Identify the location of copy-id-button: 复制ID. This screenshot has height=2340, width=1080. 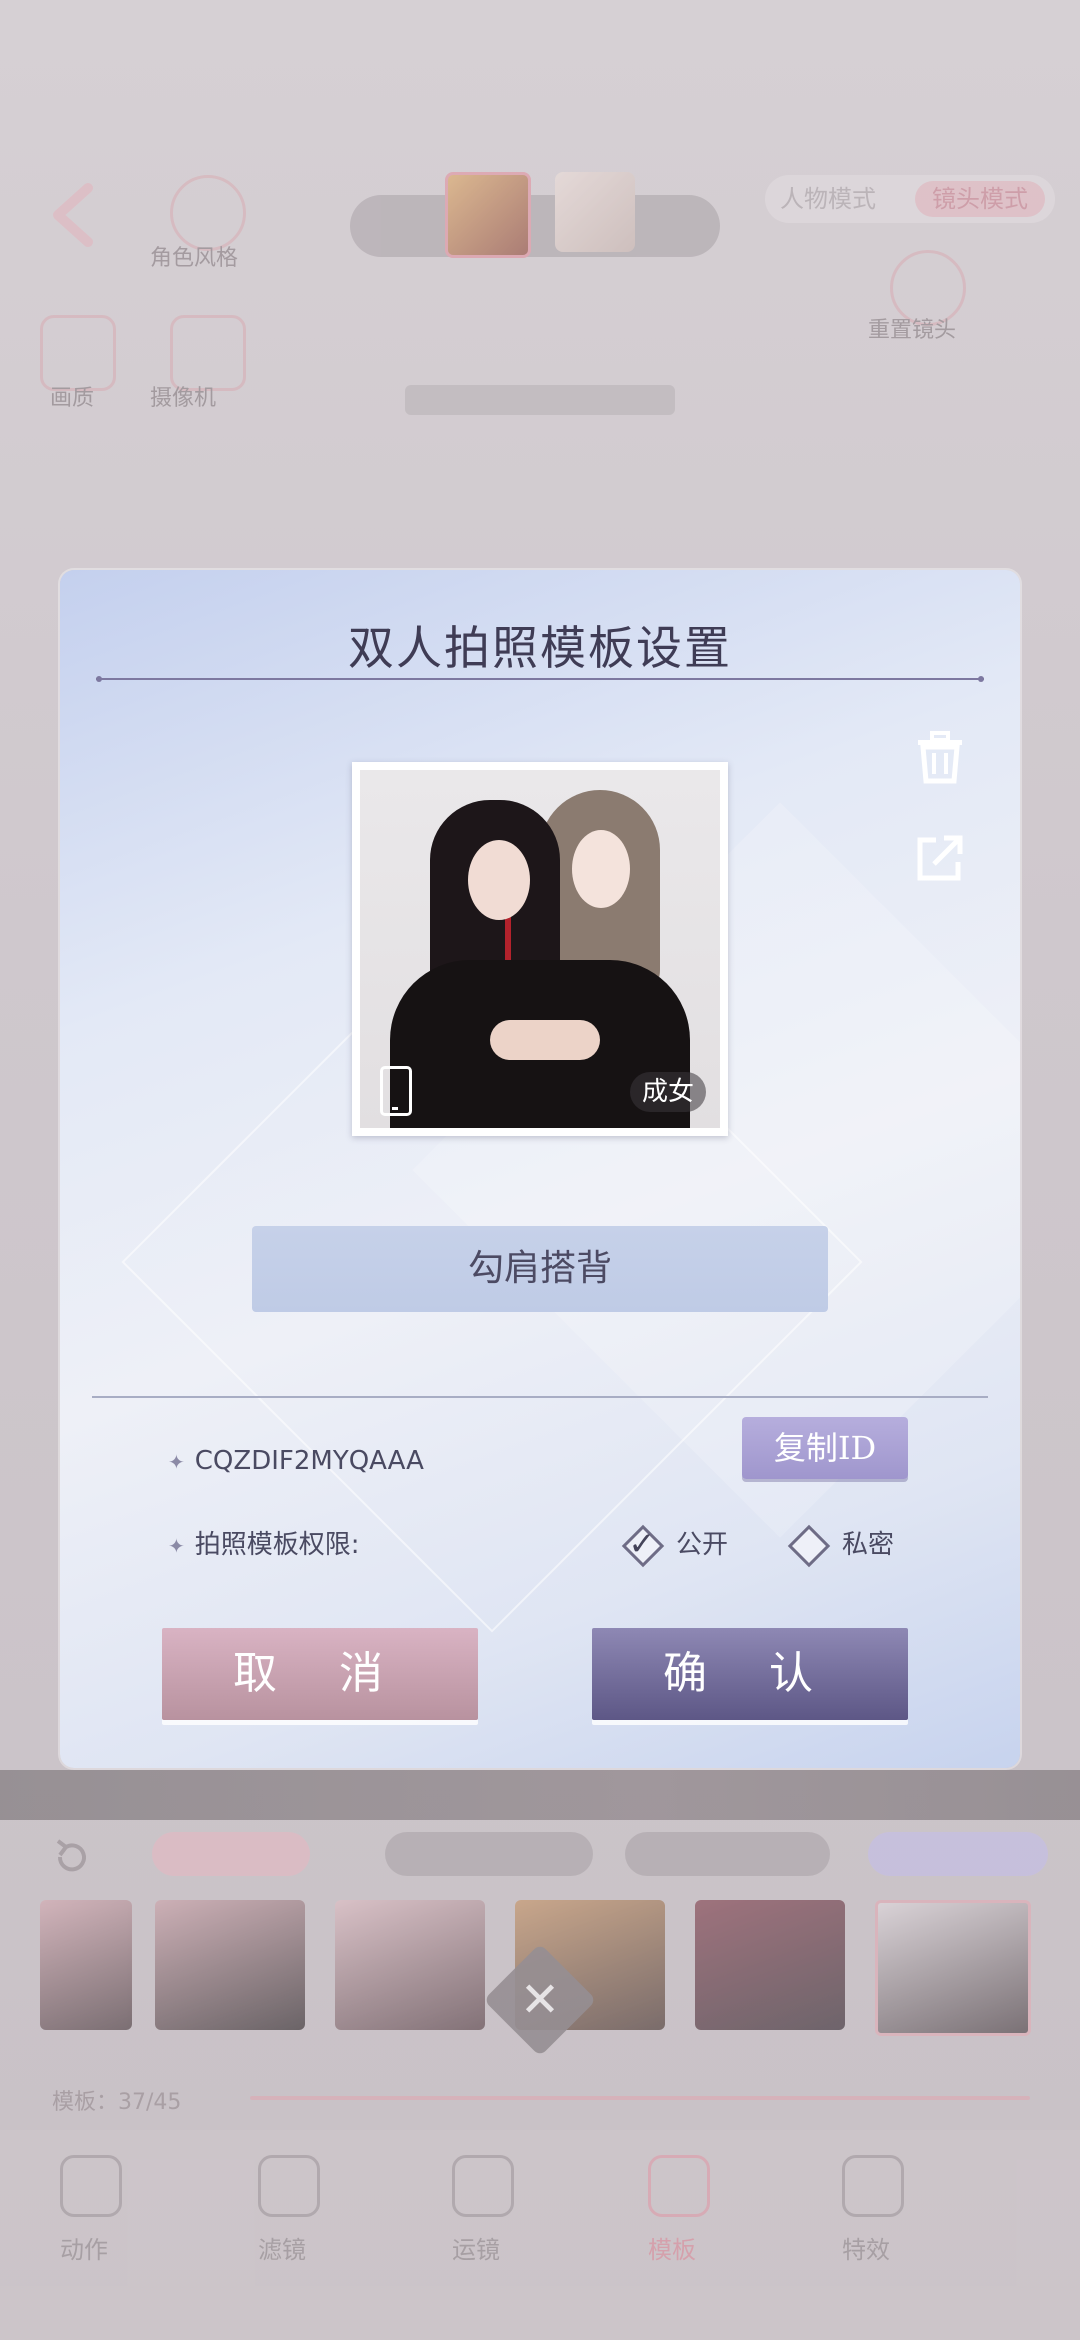
(825, 1448).